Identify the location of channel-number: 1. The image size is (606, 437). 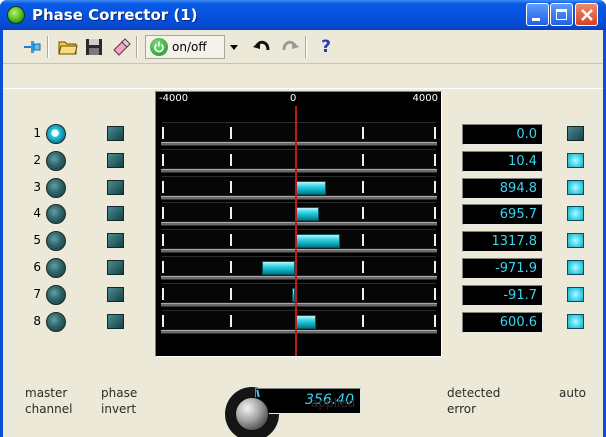
(37, 133).